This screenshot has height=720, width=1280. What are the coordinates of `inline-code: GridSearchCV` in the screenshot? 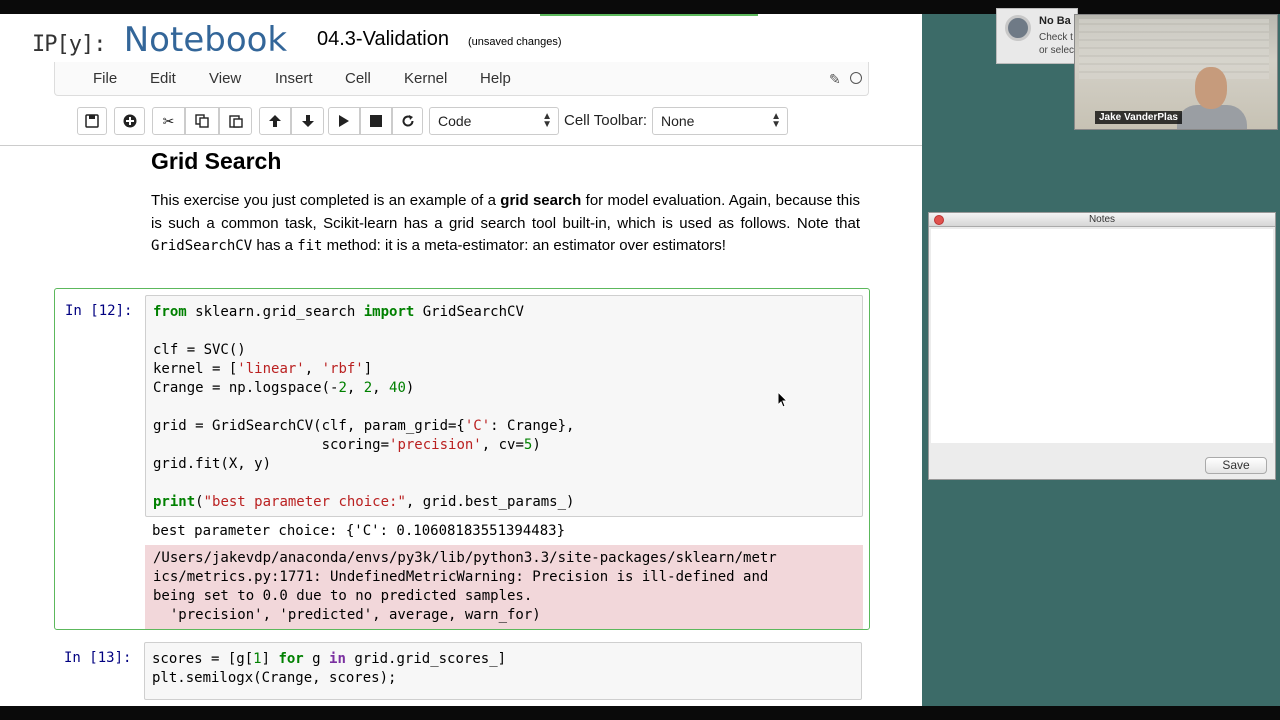 It's located at (202, 246).